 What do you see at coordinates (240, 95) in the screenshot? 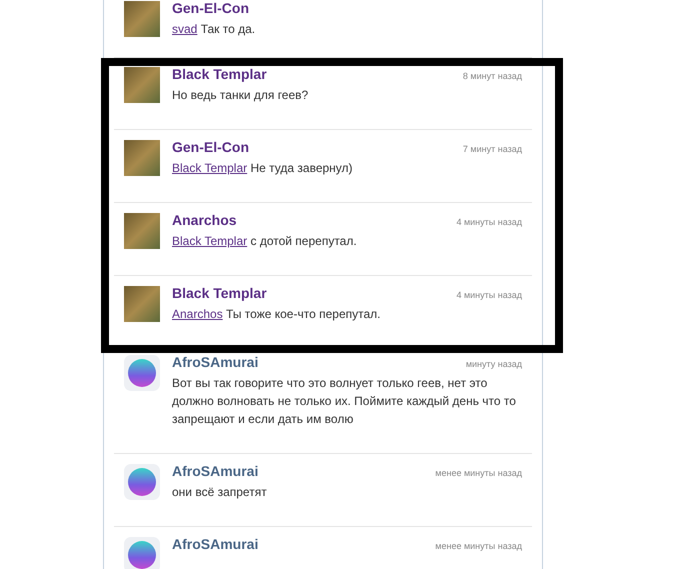
I see `comment-text: Но ведь танки для геев?` at bounding box center [240, 95].